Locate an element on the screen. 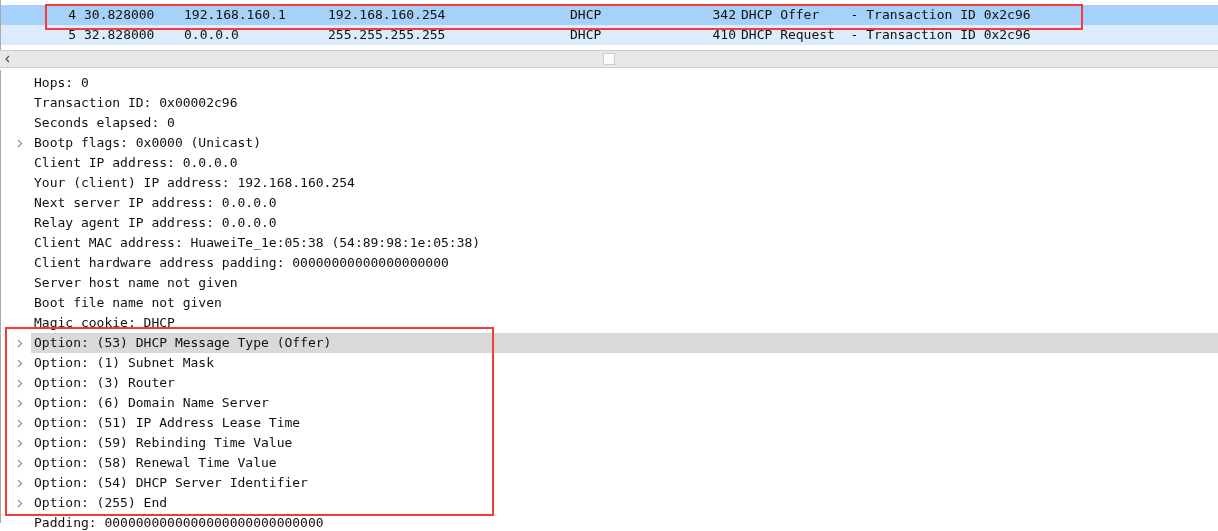  packet-destination-cell-text: 192.168.160.254 is located at coordinates (387, 15).